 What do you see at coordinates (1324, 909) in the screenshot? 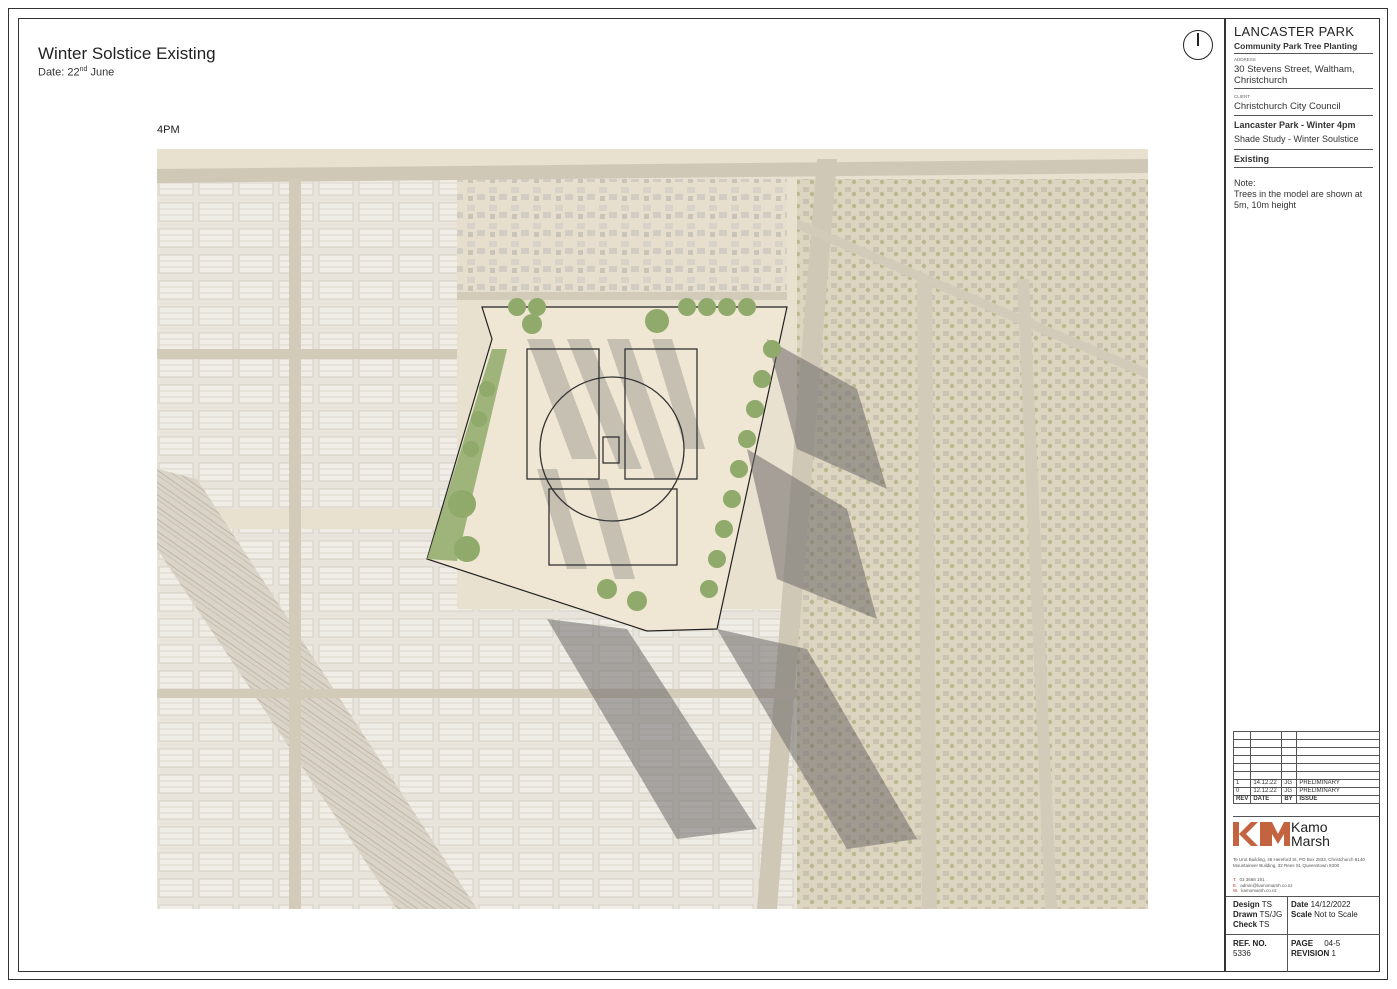
I see `date-scale-details: Date 14/12/2022 Scale Not to Scale` at bounding box center [1324, 909].